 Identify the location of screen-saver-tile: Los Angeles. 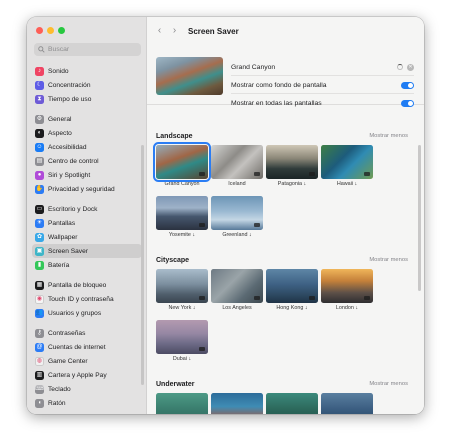
(237, 290).